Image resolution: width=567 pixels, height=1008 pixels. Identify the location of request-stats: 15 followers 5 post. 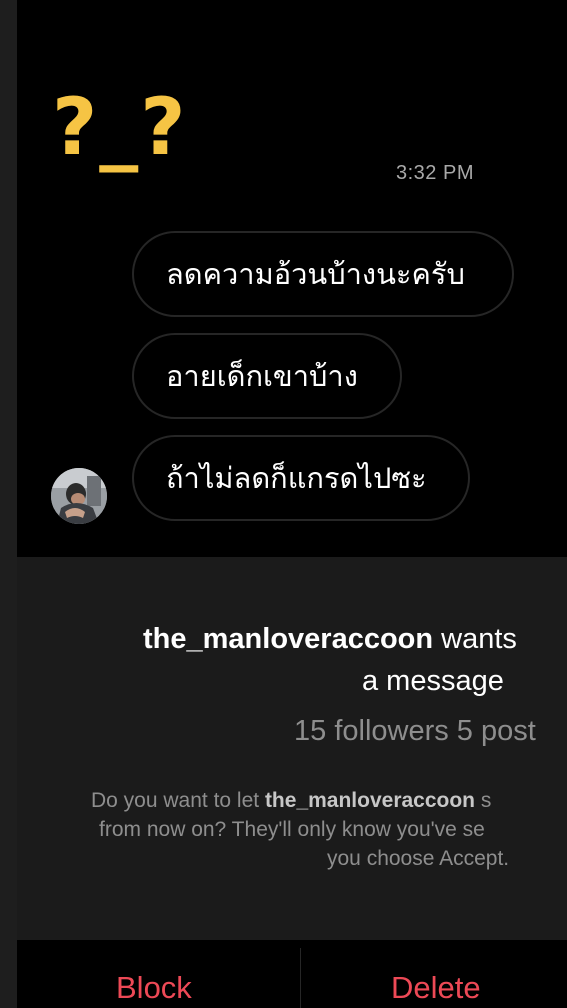
(415, 731).